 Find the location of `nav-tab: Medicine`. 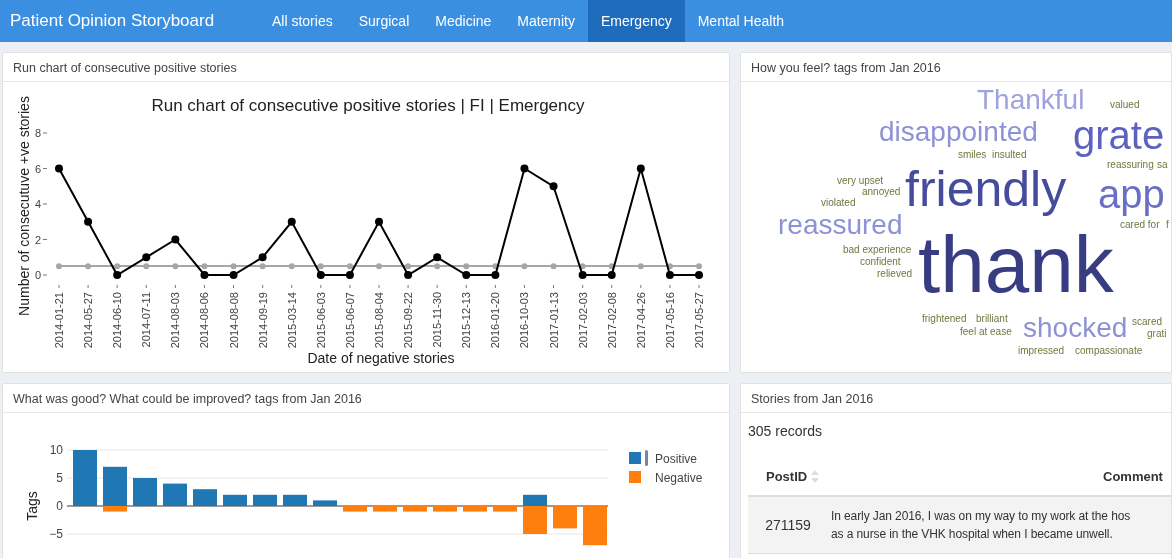

nav-tab: Medicine is located at coordinates (463, 21).